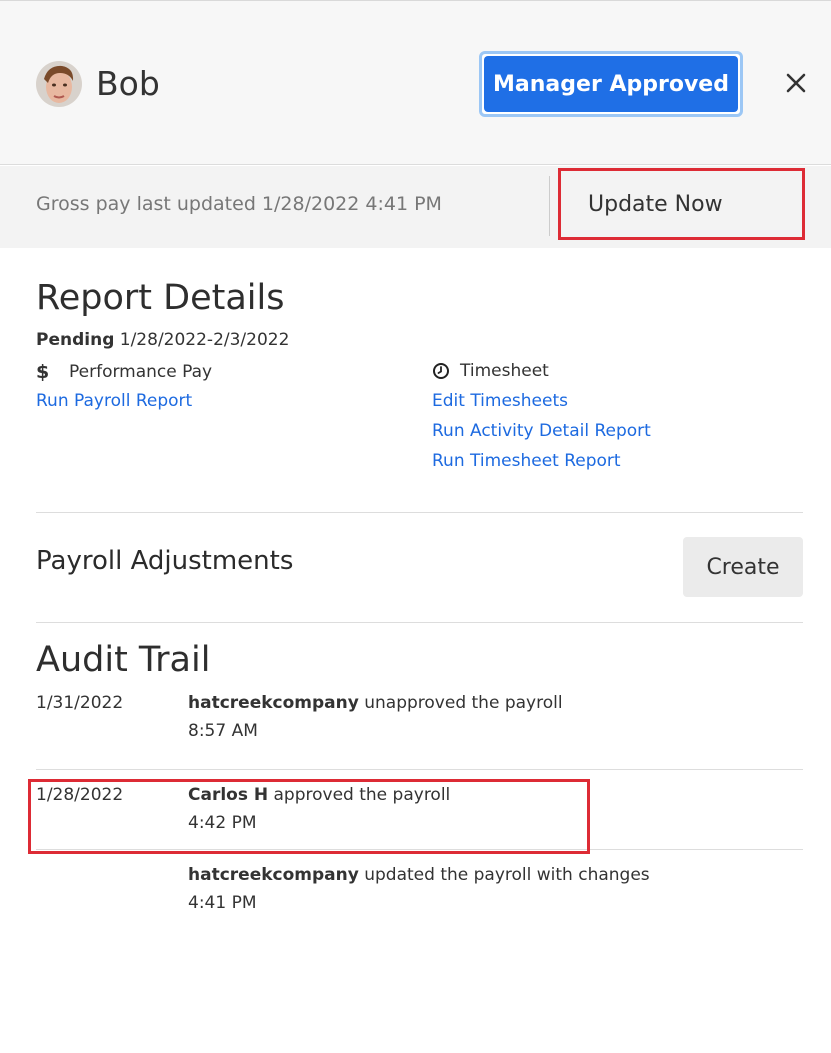  I want to click on gross-pay-updated-text: Gross pay last updated 1/28/2022 4:41 PM, so click(239, 204).